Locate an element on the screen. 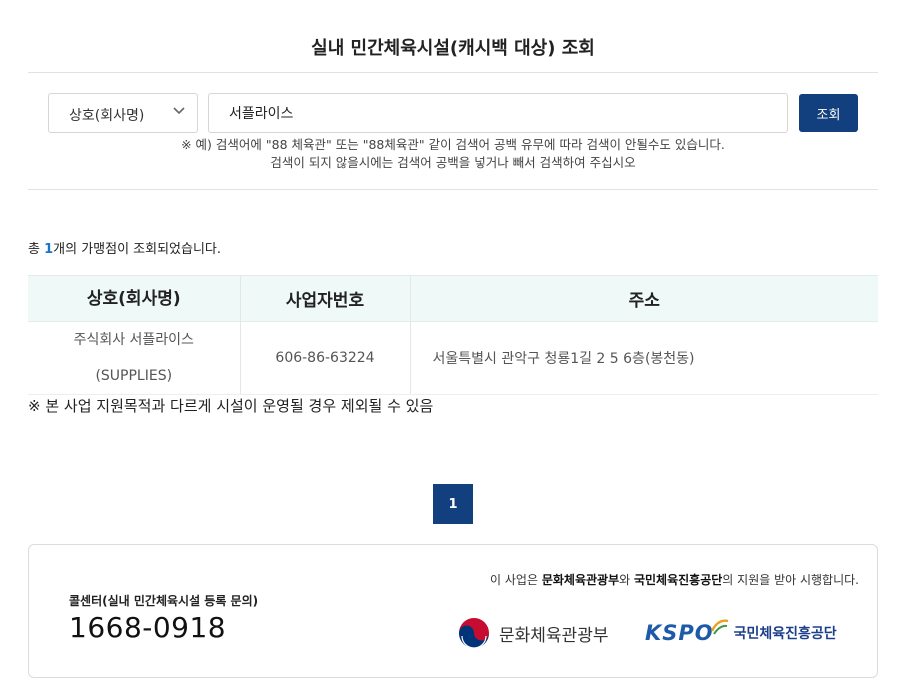 Image resolution: width=906 pixels, height=694 pixels. search-type-select: 상호(회사명) is located at coordinates (123, 113).